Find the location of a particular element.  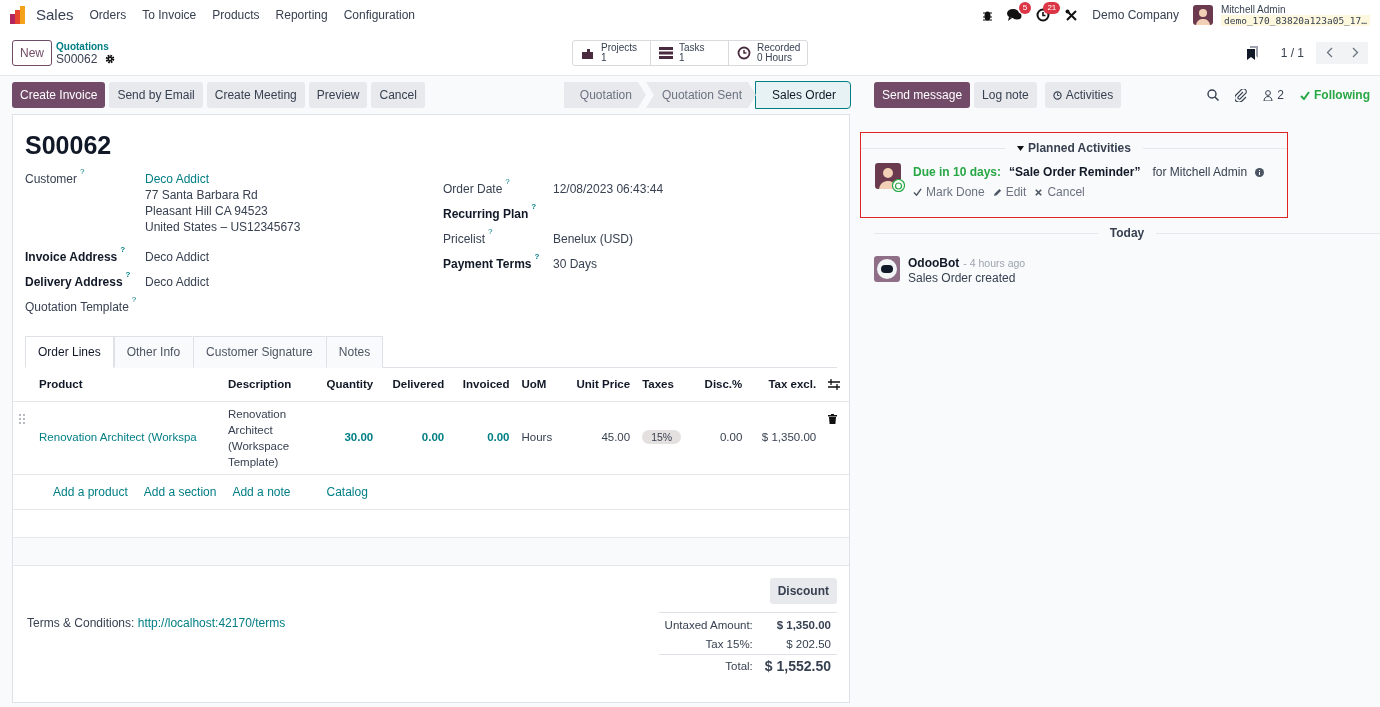

column-header: Taxes is located at coordinates (664, 384).